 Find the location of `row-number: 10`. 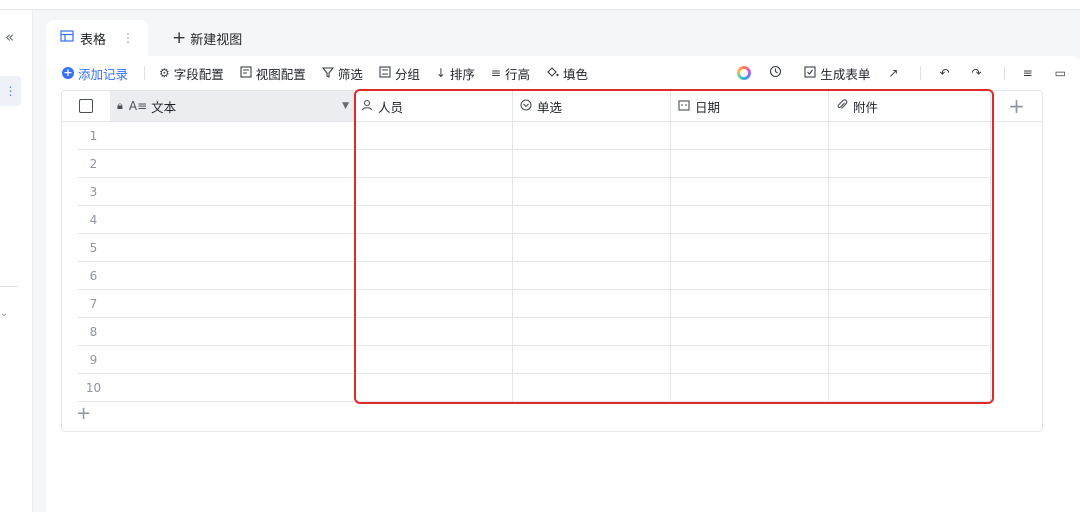

row-number: 10 is located at coordinates (93, 388).